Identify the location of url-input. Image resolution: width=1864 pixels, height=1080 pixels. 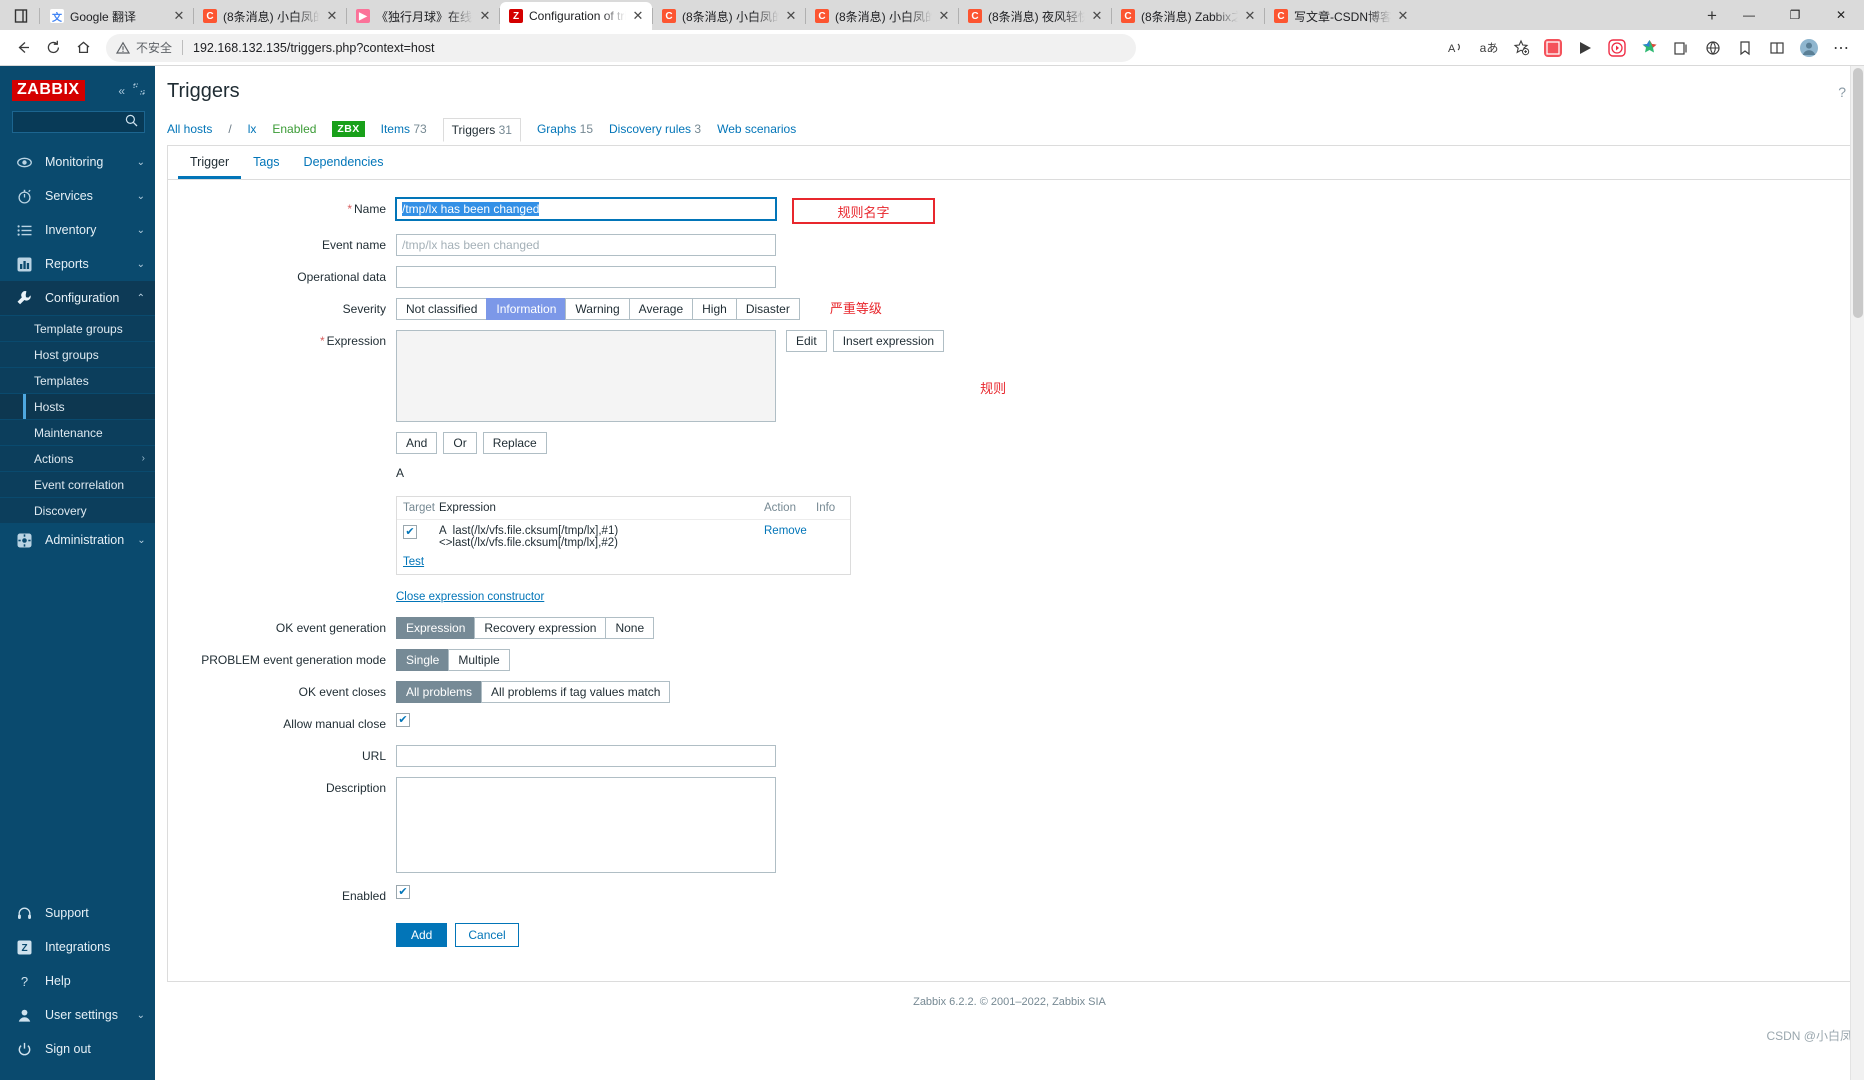
(586, 756).